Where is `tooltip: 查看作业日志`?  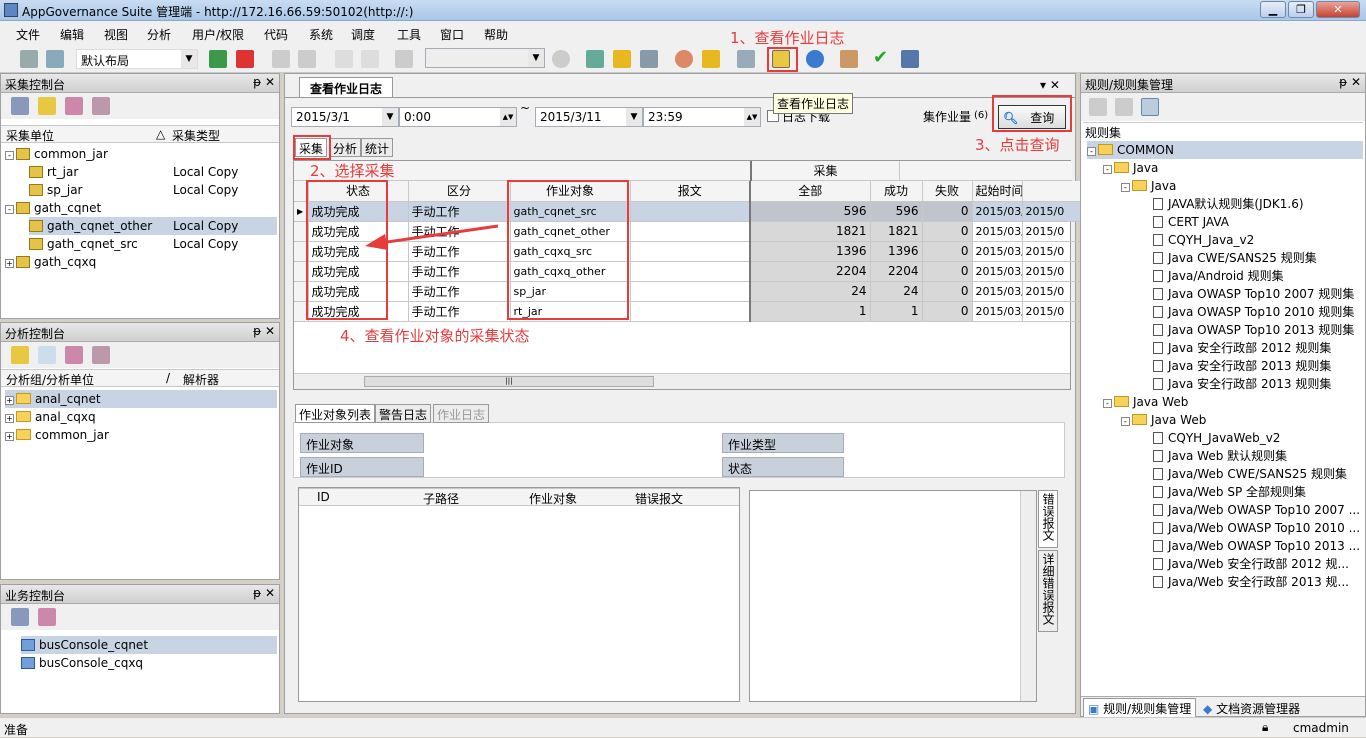
tooltip: 查看作业日志 is located at coordinates (813, 103).